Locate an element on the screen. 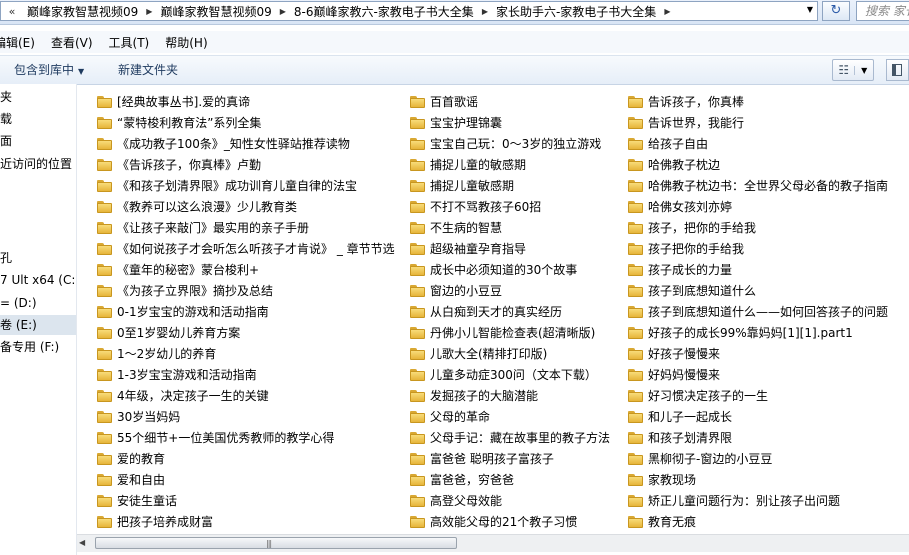 The image size is (909, 555). folder-item: 孩子，把你的手给我 is located at coordinates (758, 227).